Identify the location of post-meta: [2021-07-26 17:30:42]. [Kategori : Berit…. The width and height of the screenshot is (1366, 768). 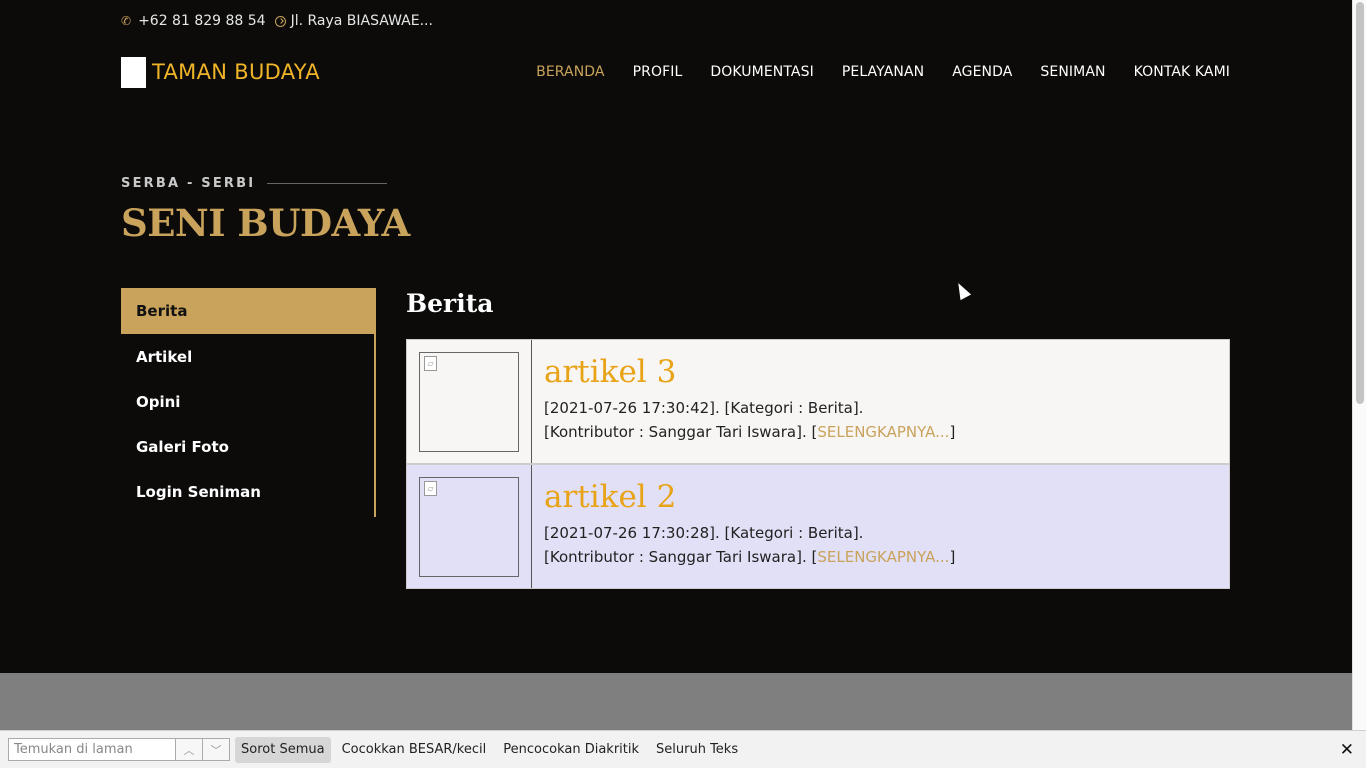
(880, 420).